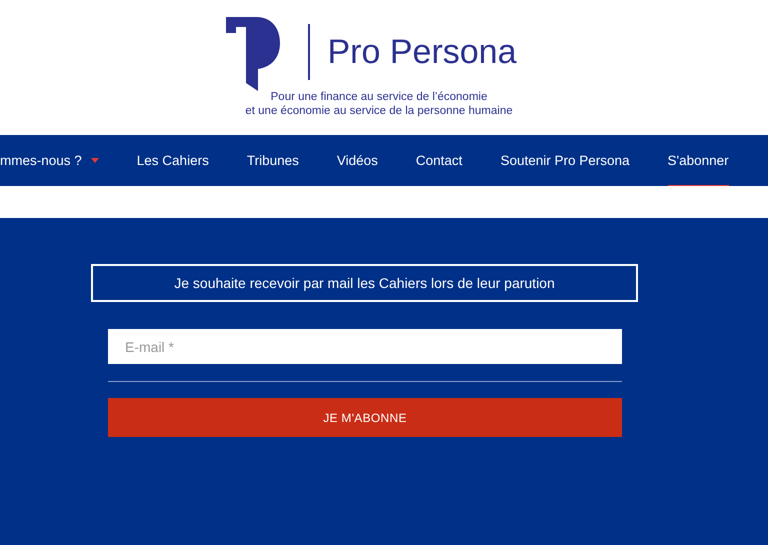 The height and width of the screenshot is (545, 768). Describe the element at coordinates (379, 97) in the screenshot. I see `tagline: Pour une finance au service de l’économie` at that location.